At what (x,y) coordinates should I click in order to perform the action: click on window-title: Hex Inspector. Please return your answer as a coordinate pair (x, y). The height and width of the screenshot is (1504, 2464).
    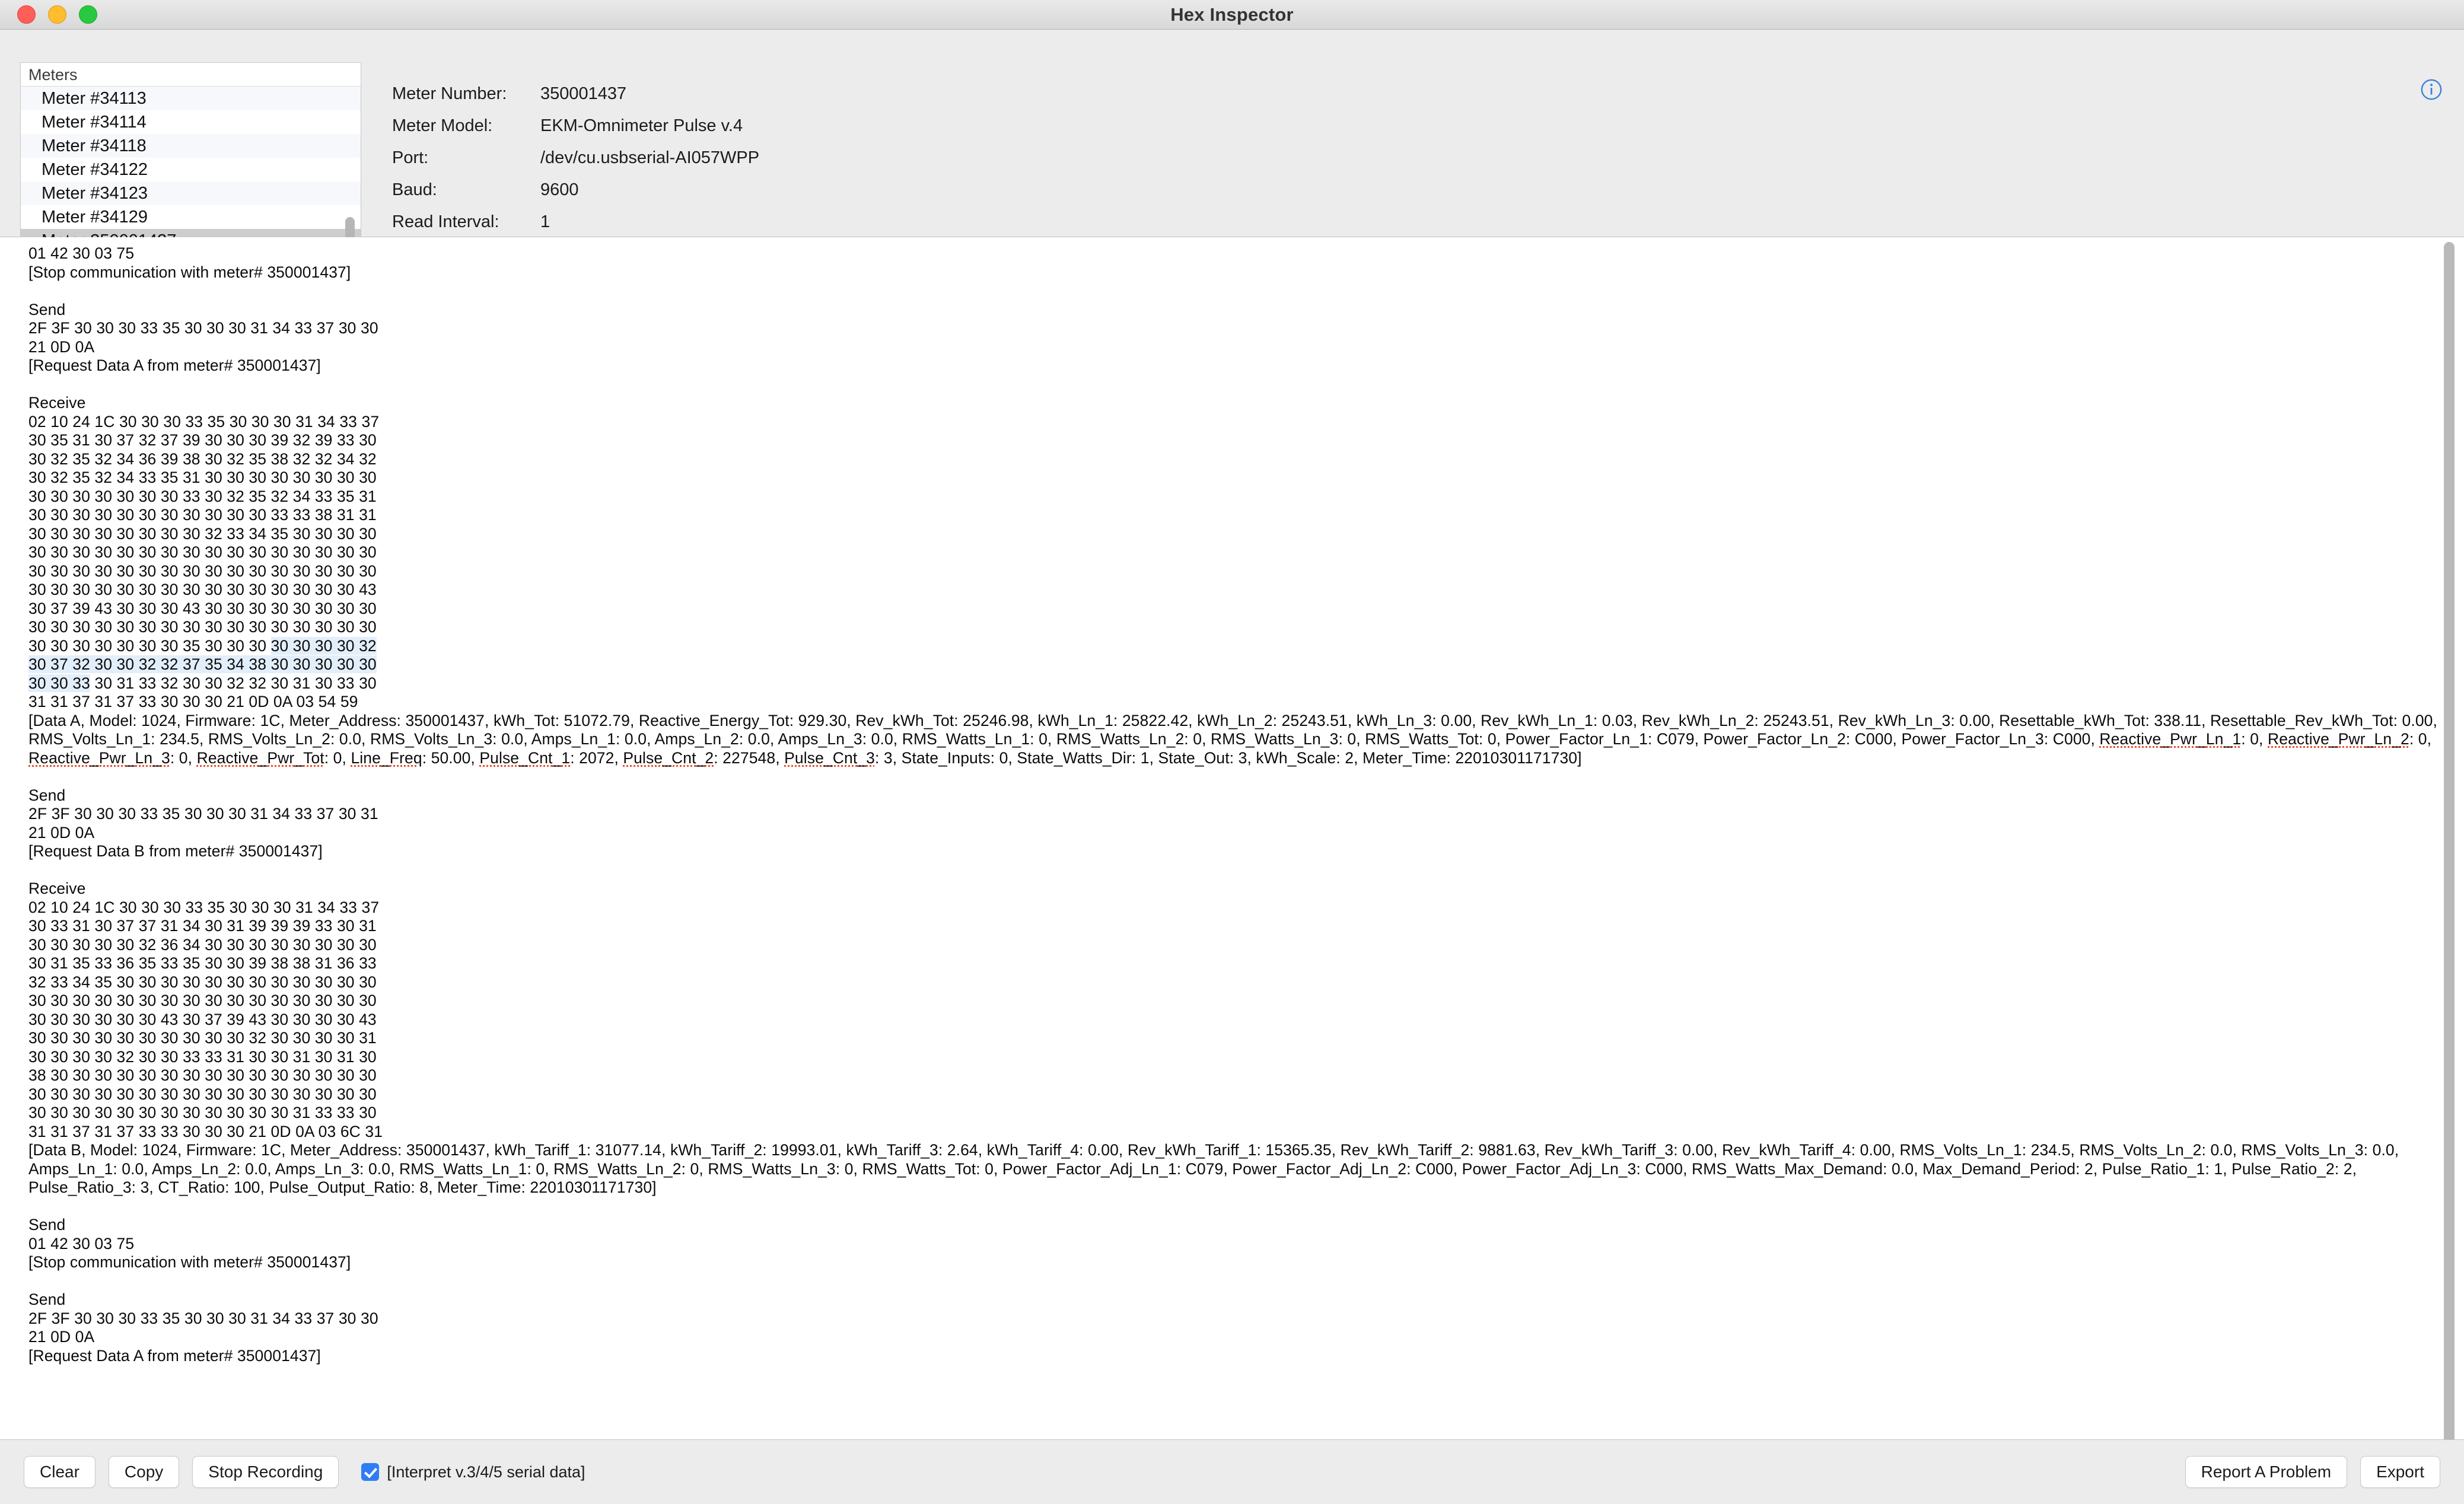
    Looking at the image, I should click on (1232, 14).